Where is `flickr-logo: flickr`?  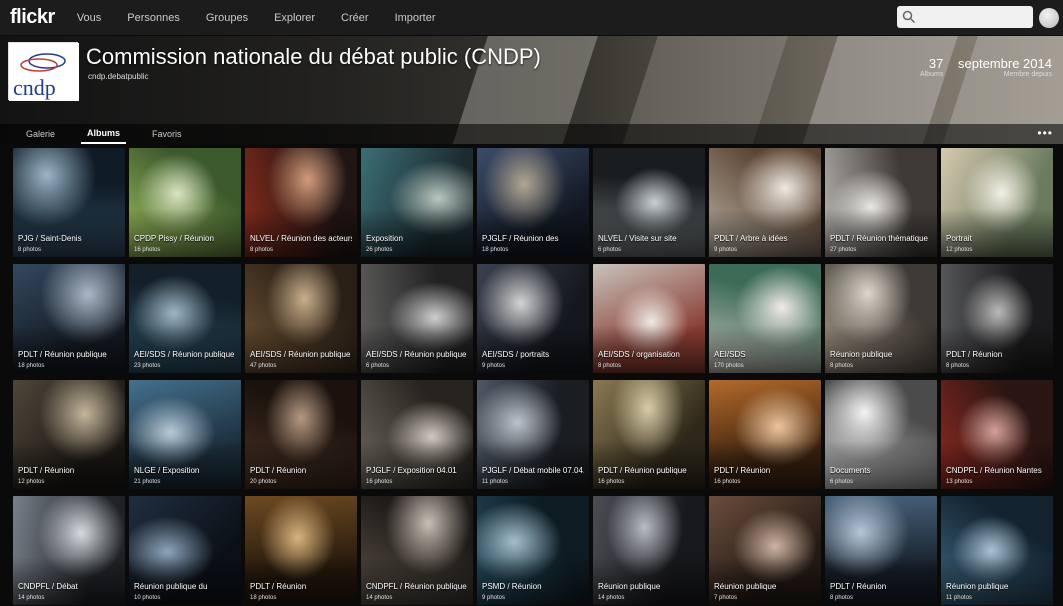 flickr-logo: flickr is located at coordinates (32, 17).